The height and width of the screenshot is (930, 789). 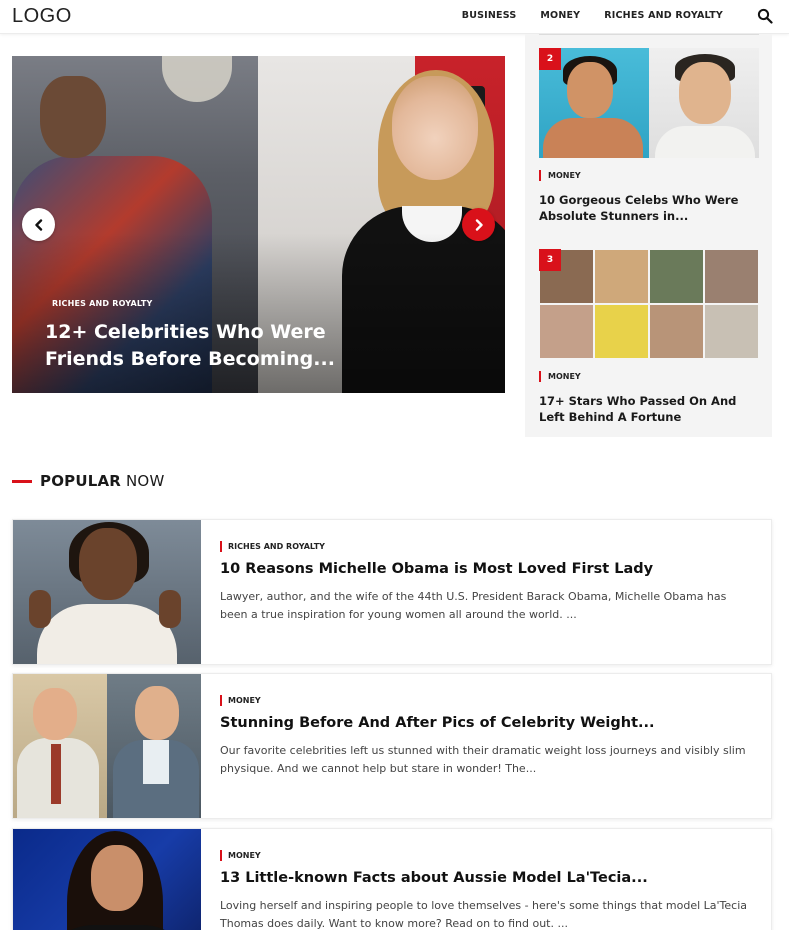 I want to click on sidebar-thumbnail: 3, so click(x=649, y=304).